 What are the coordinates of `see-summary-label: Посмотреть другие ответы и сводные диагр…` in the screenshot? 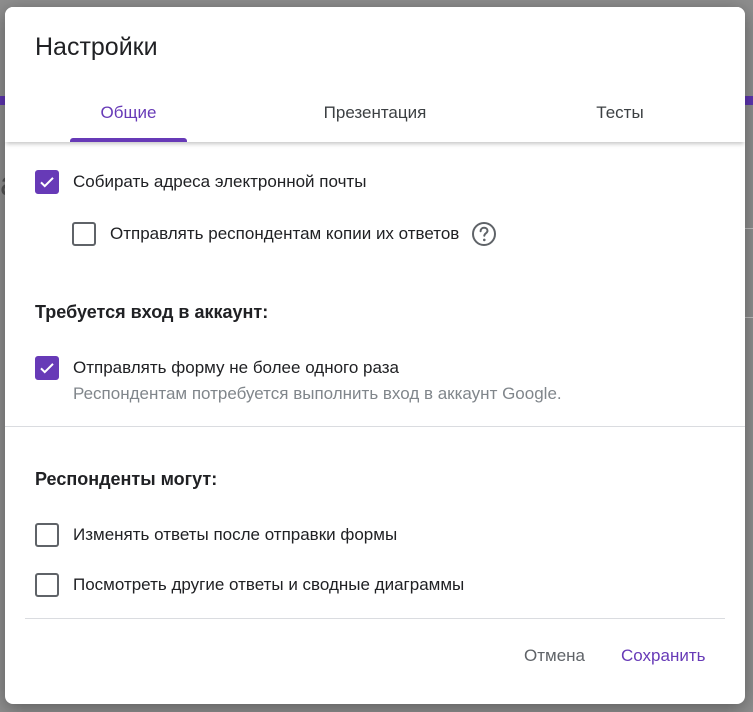 It's located at (269, 584).